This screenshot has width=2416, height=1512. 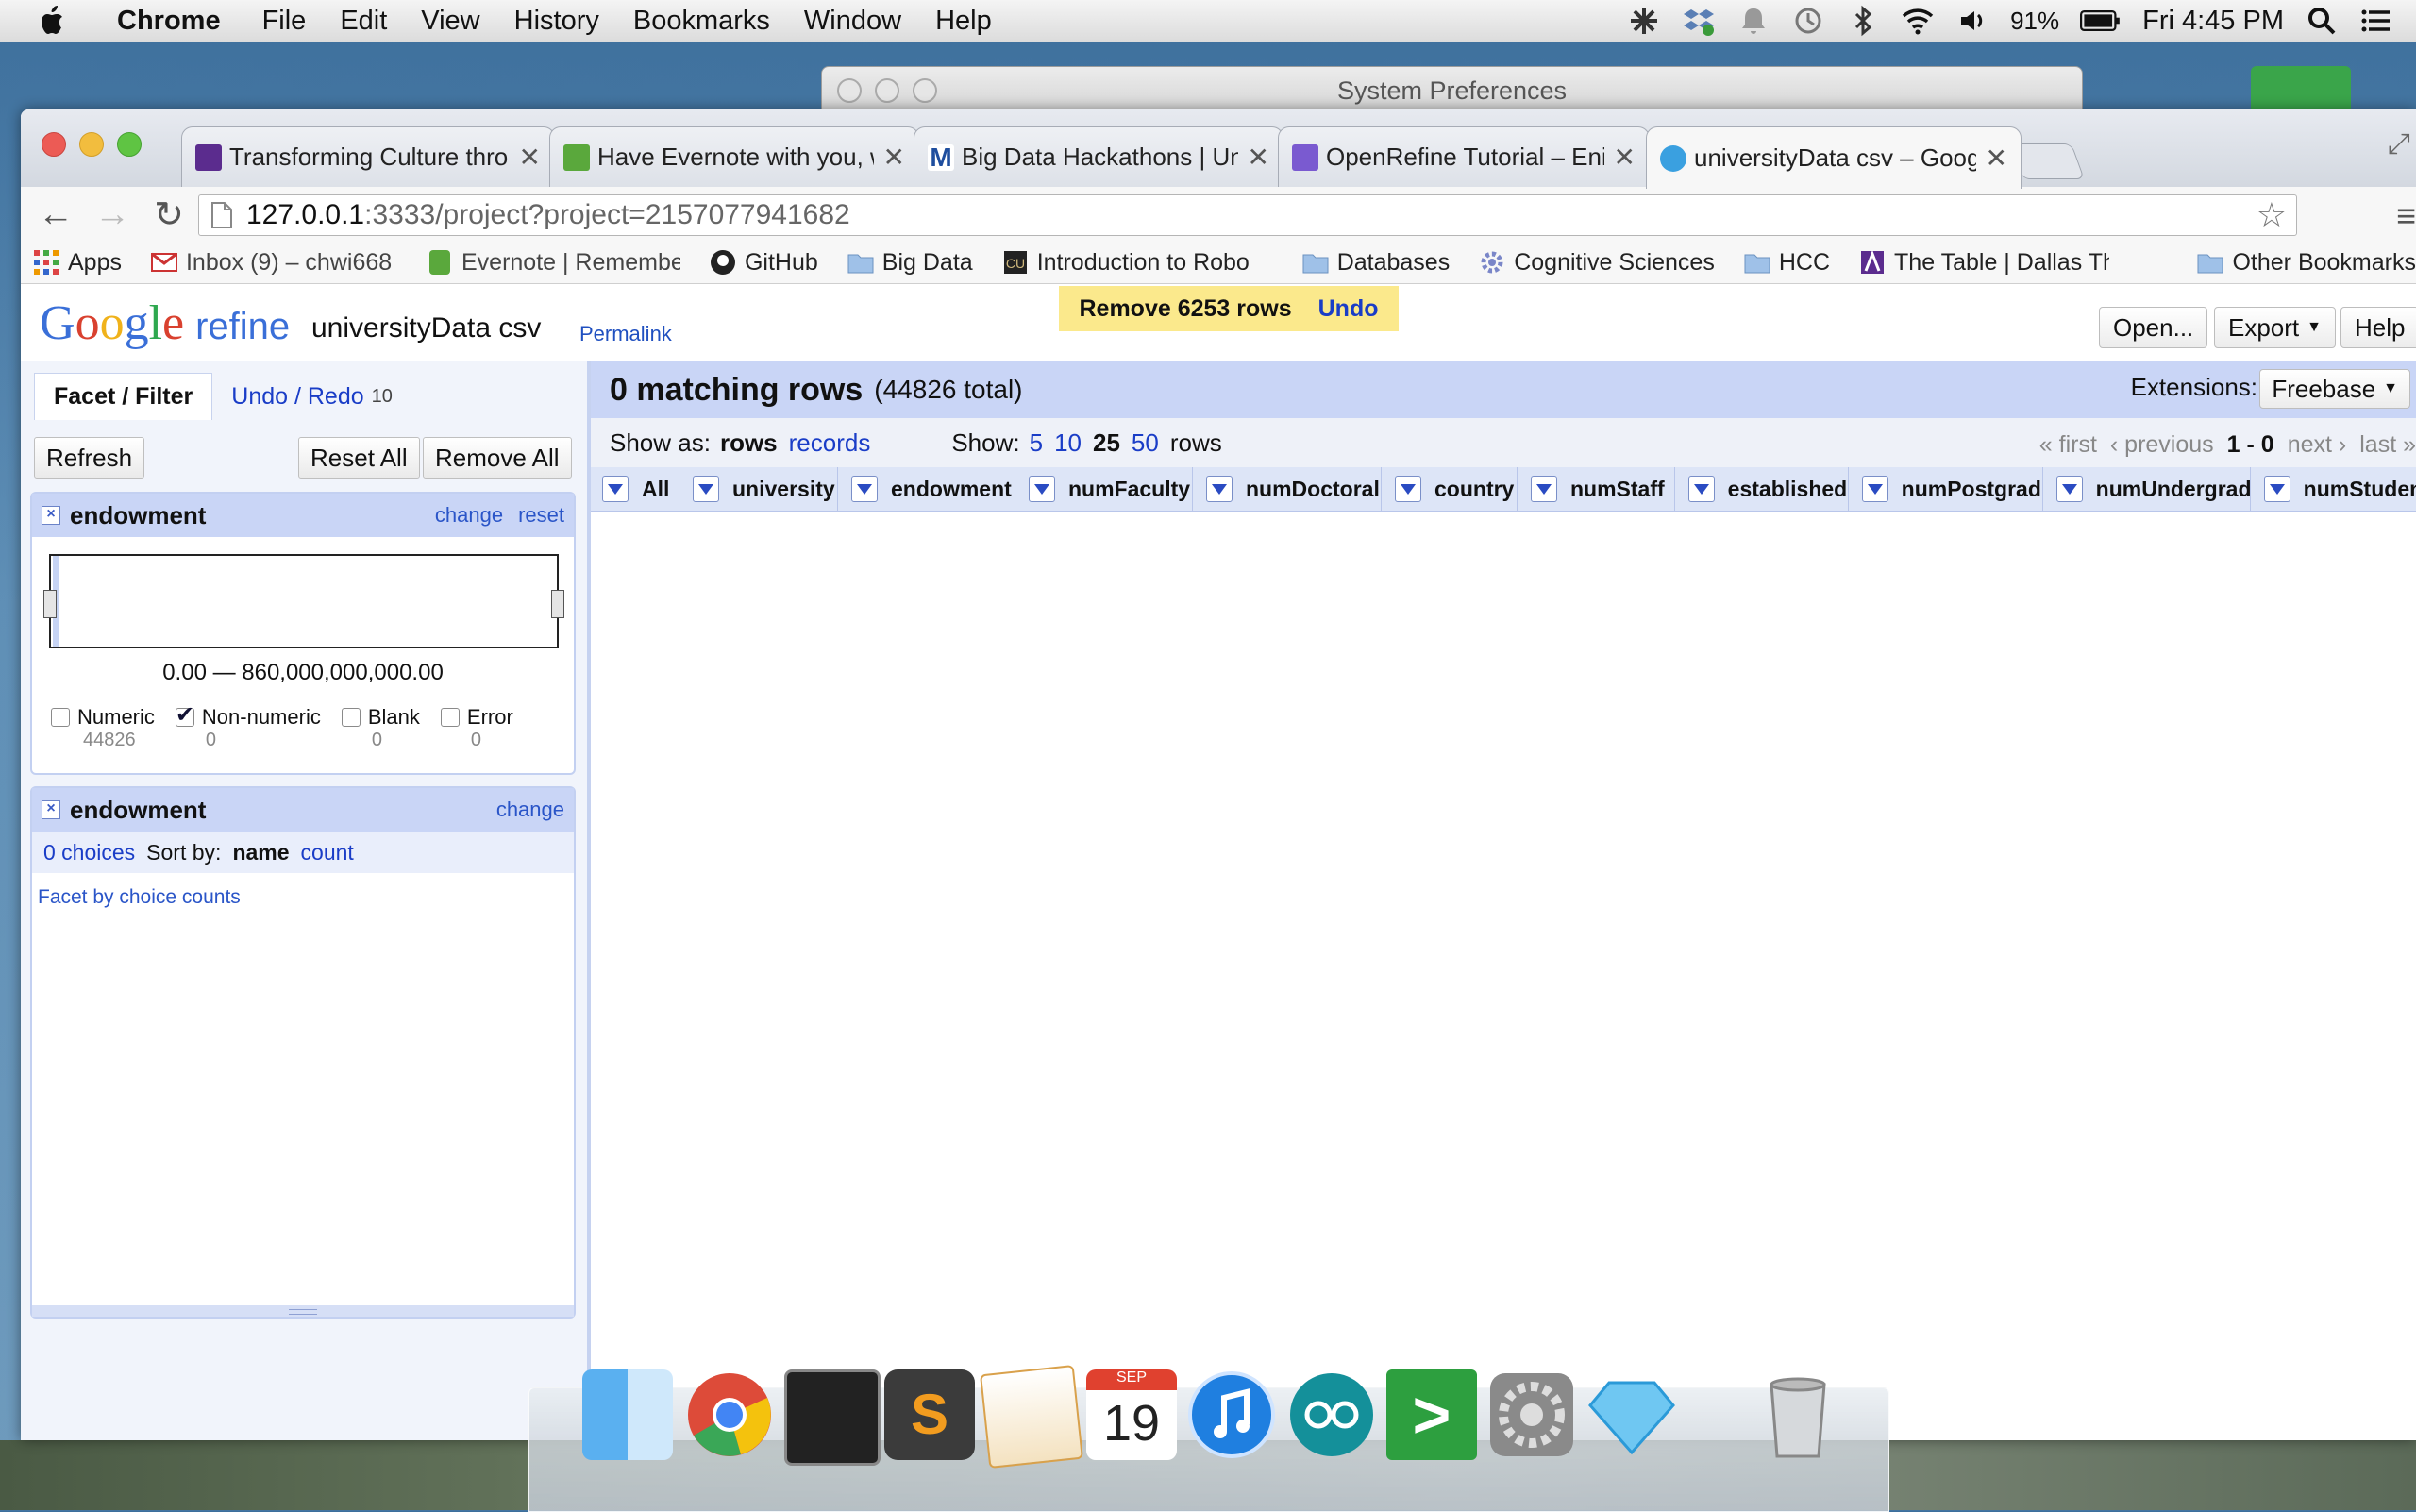 What do you see at coordinates (701, 21) in the screenshot?
I see `menu-bookmarks: Bookmarks` at bounding box center [701, 21].